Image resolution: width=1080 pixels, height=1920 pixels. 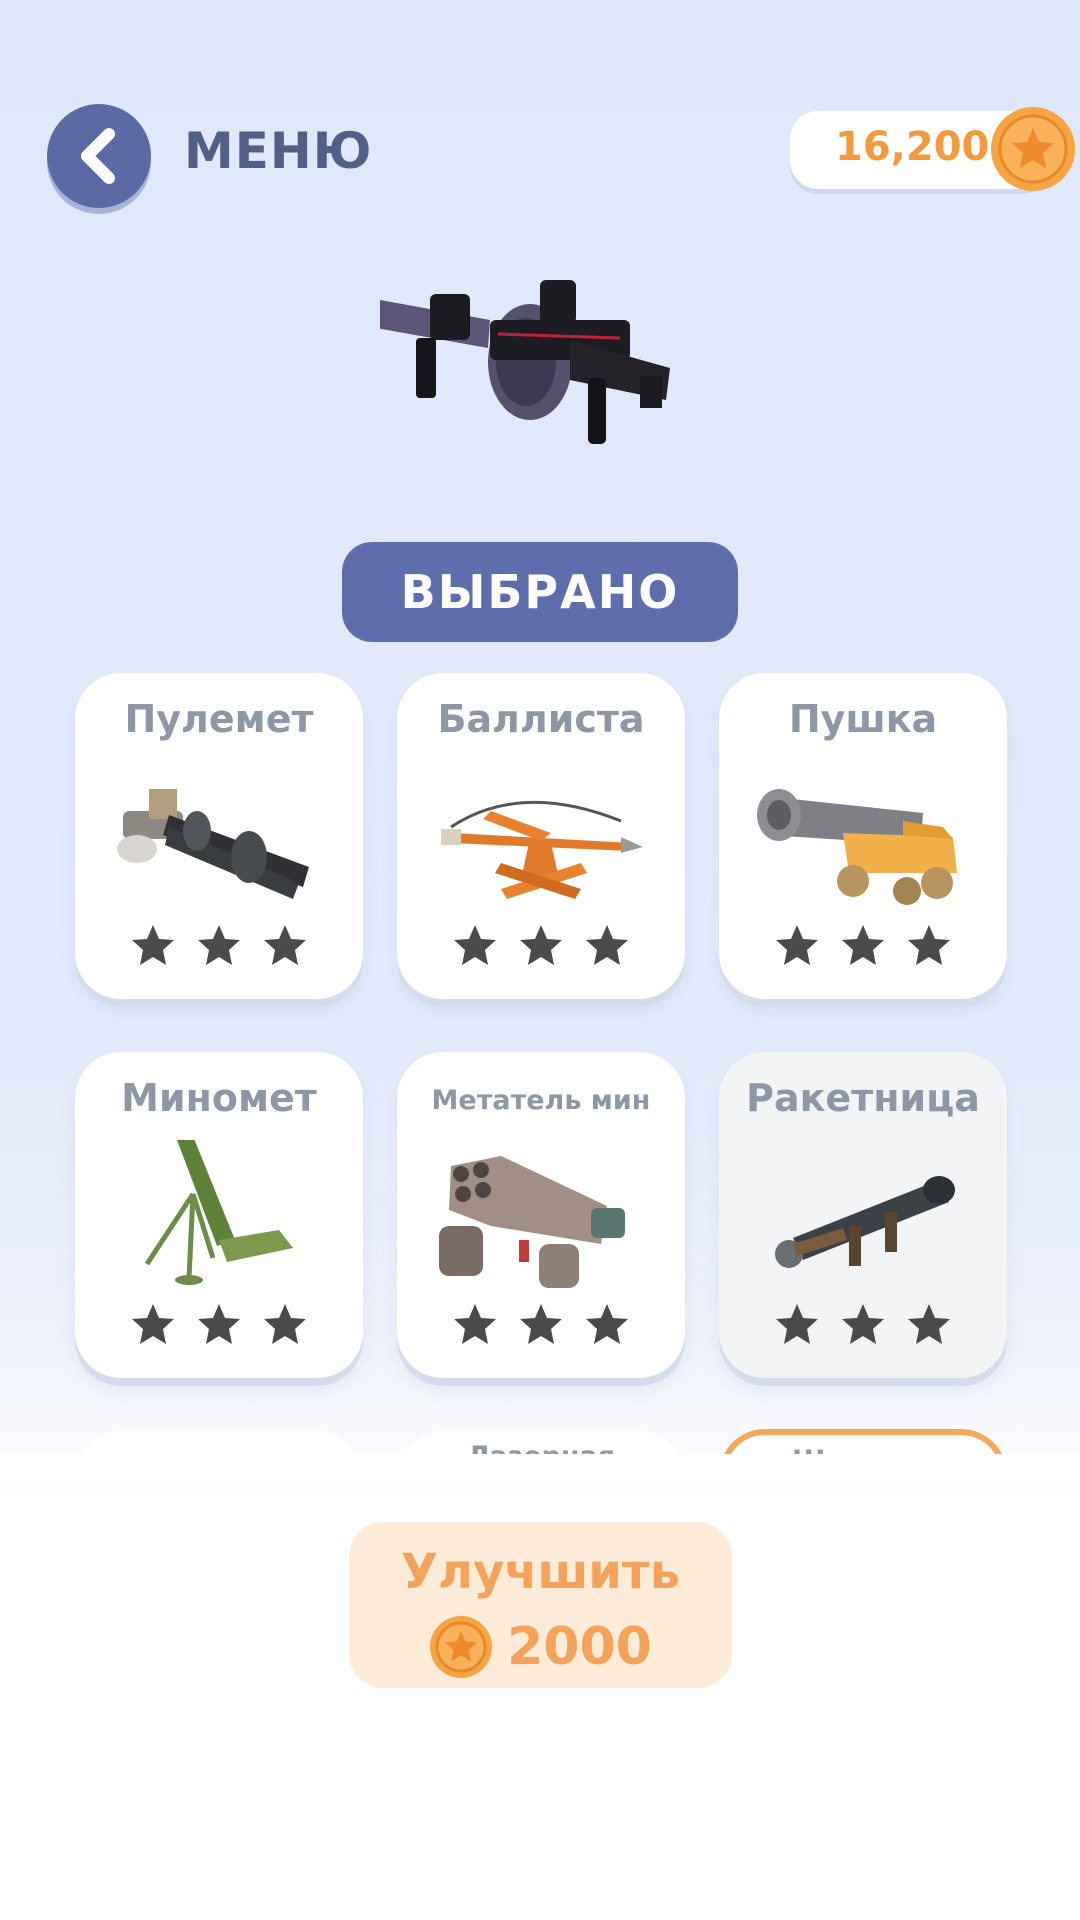 What do you see at coordinates (540, 1605) in the screenshot?
I see `upgrade-button: Улучшить 2000` at bounding box center [540, 1605].